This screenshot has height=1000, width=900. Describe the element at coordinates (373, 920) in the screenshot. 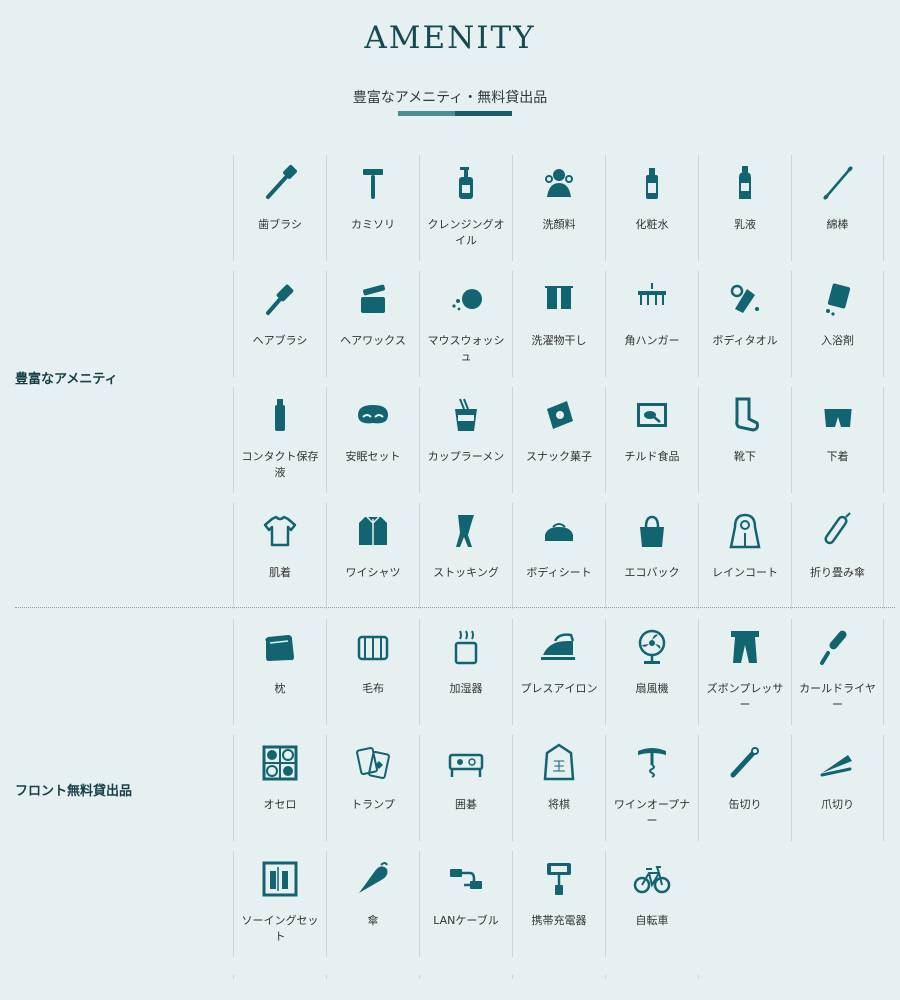

I see `amenity-item-label: 傘` at that location.